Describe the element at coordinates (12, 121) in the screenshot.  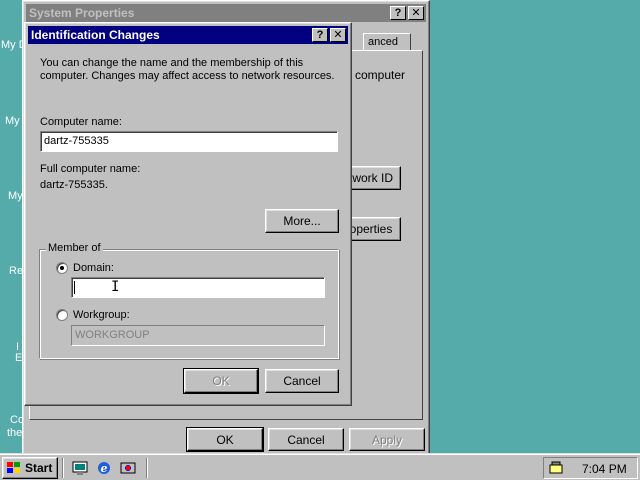
I see `desktop-label-my-computer: My` at that location.